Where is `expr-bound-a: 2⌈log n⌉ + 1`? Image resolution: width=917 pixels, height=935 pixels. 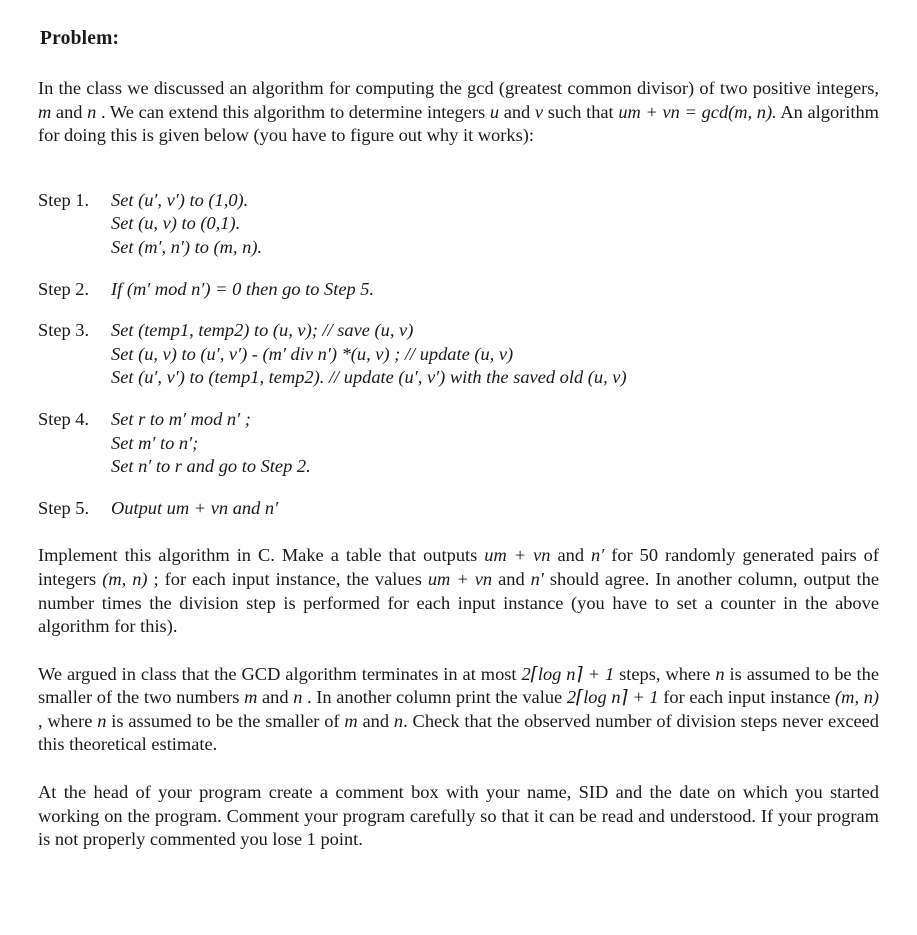
expr-bound-a: 2⌈log n⌉ + 1 is located at coordinates (568, 673).